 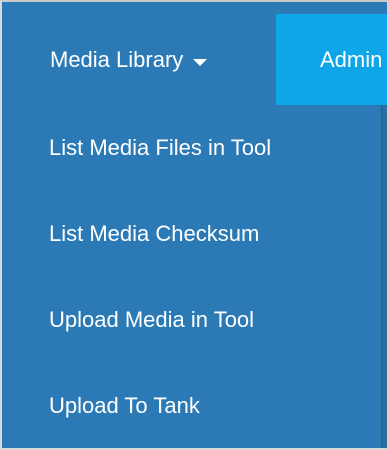 What do you see at coordinates (351, 59) in the screenshot?
I see `admin-nav-label: Admin` at bounding box center [351, 59].